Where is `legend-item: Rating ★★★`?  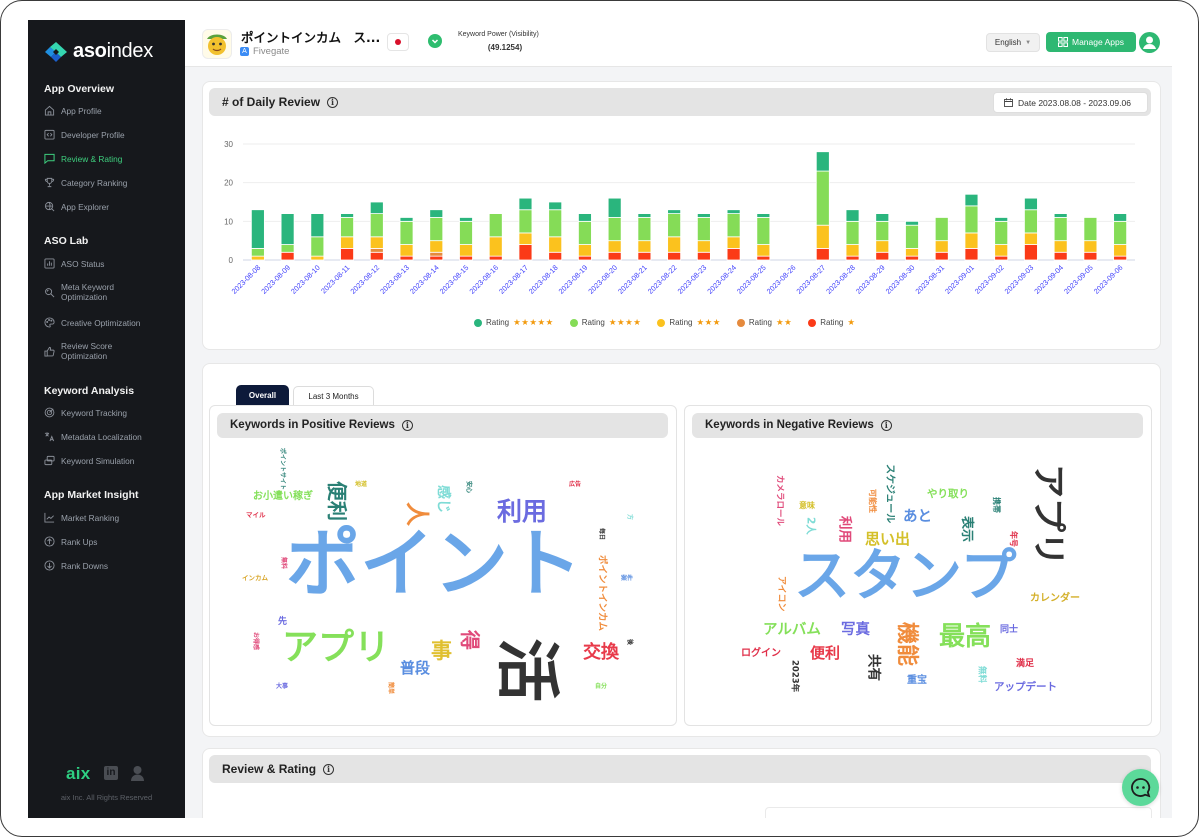
legend-item: Rating ★★★ is located at coordinates (689, 322).